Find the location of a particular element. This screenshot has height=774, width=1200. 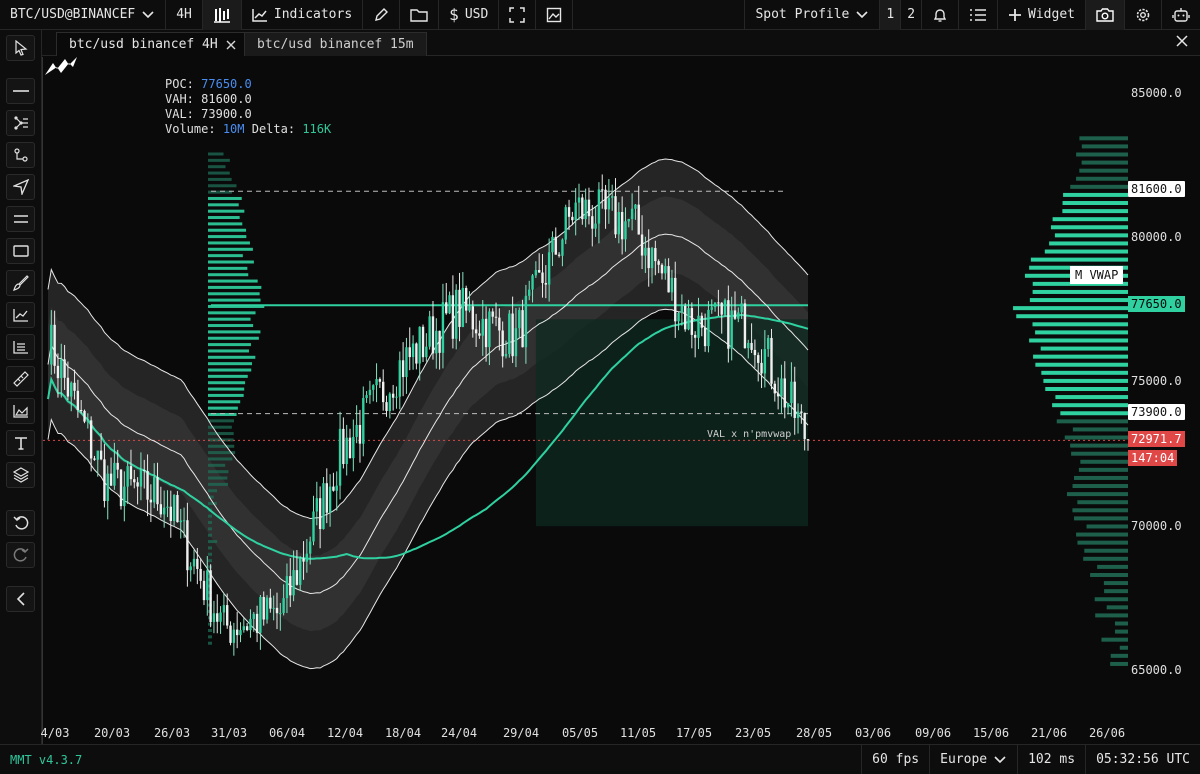

layout-1-button: 1 is located at coordinates (891, 15).